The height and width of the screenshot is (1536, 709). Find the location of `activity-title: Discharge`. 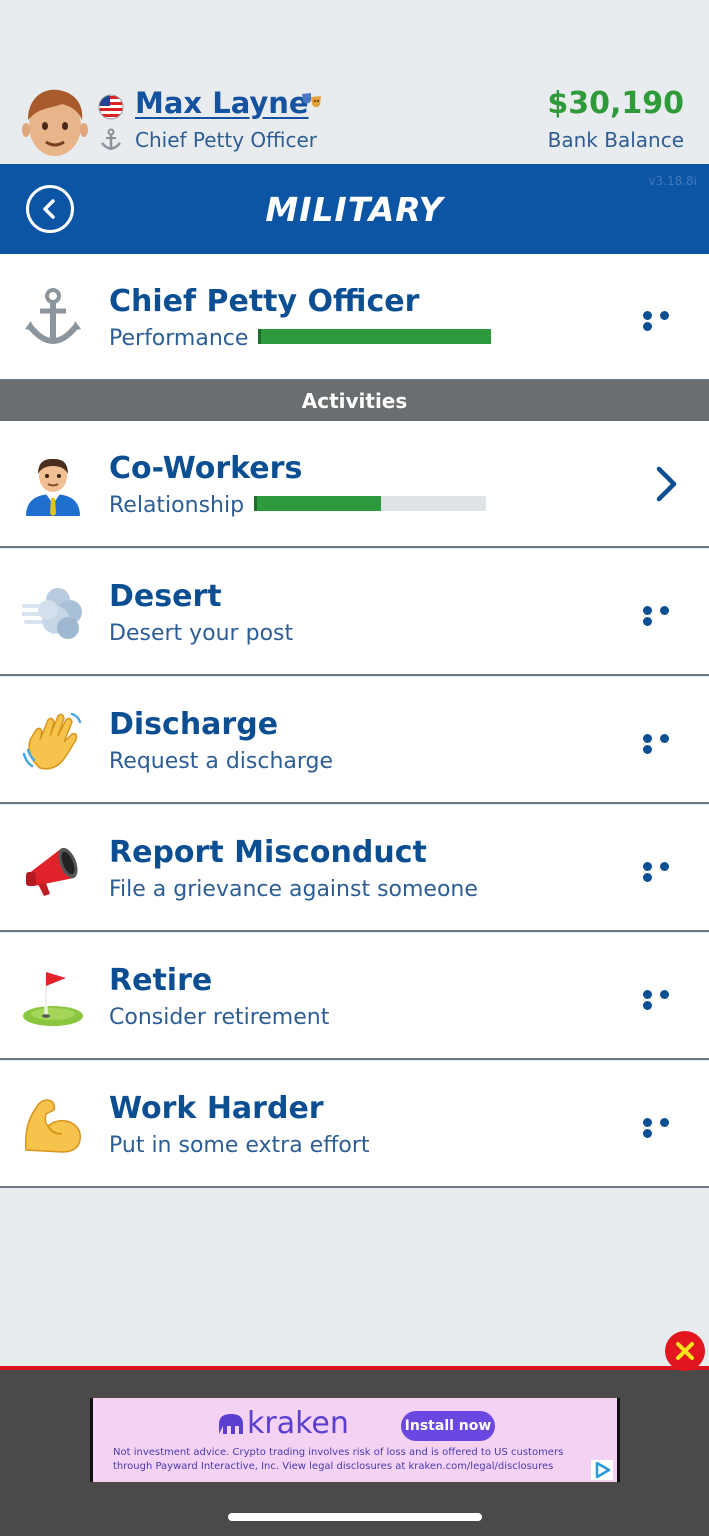

activity-title: Discharge is located at coordinates (194, 724).